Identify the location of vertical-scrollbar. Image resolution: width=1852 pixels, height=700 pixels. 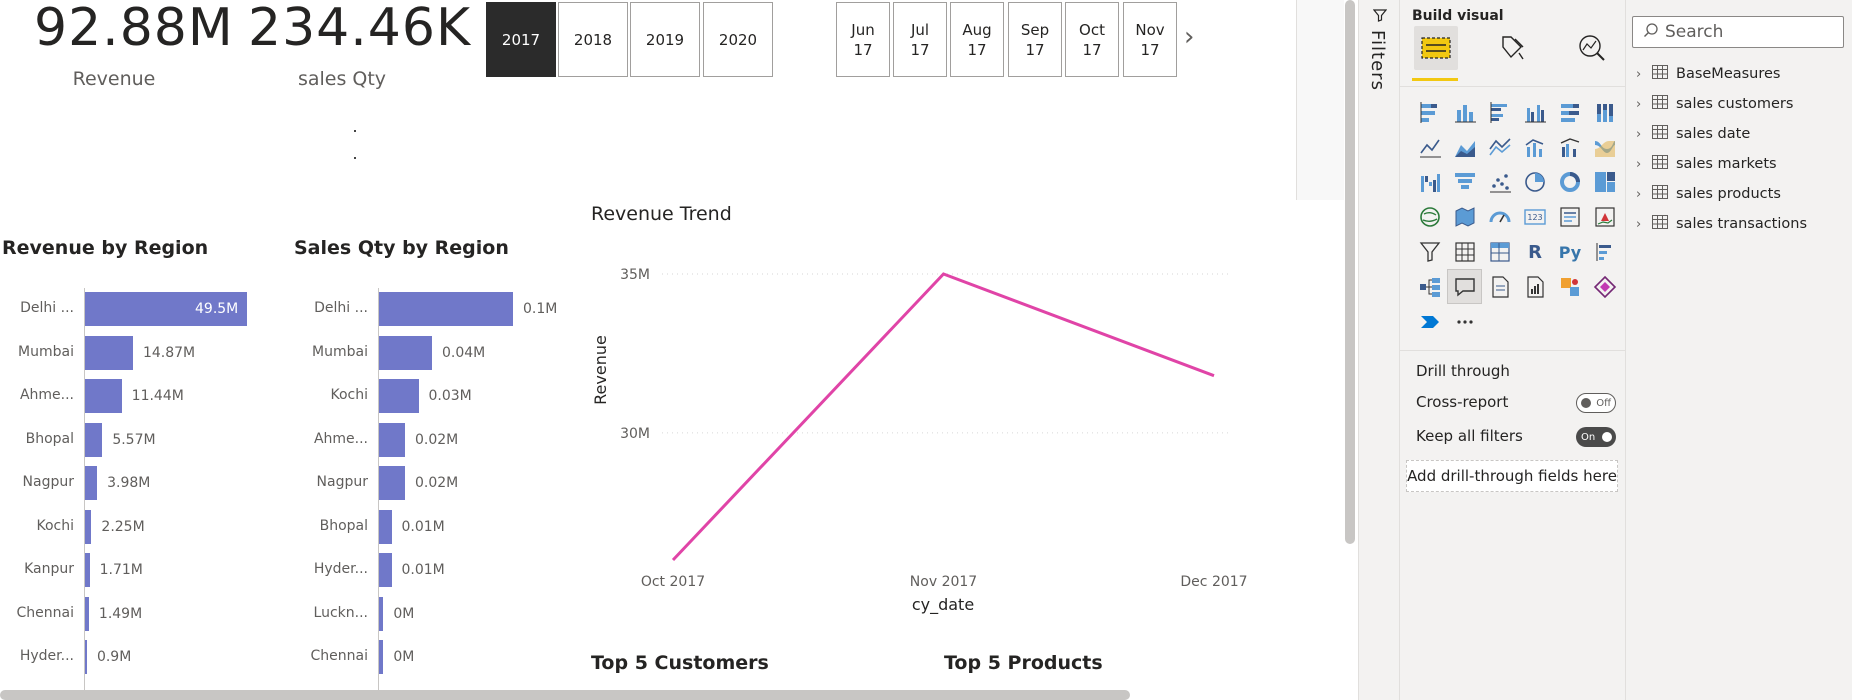
(1350, 272).